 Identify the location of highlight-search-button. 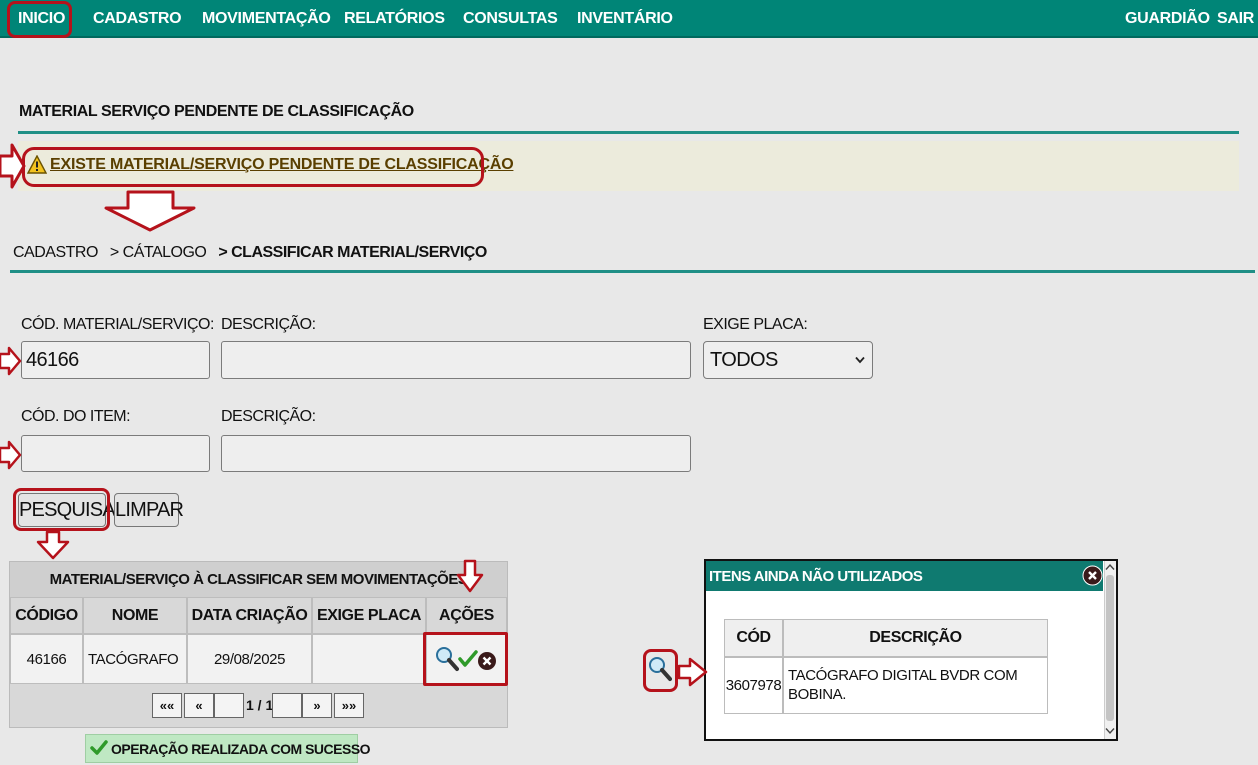
(61, 509).